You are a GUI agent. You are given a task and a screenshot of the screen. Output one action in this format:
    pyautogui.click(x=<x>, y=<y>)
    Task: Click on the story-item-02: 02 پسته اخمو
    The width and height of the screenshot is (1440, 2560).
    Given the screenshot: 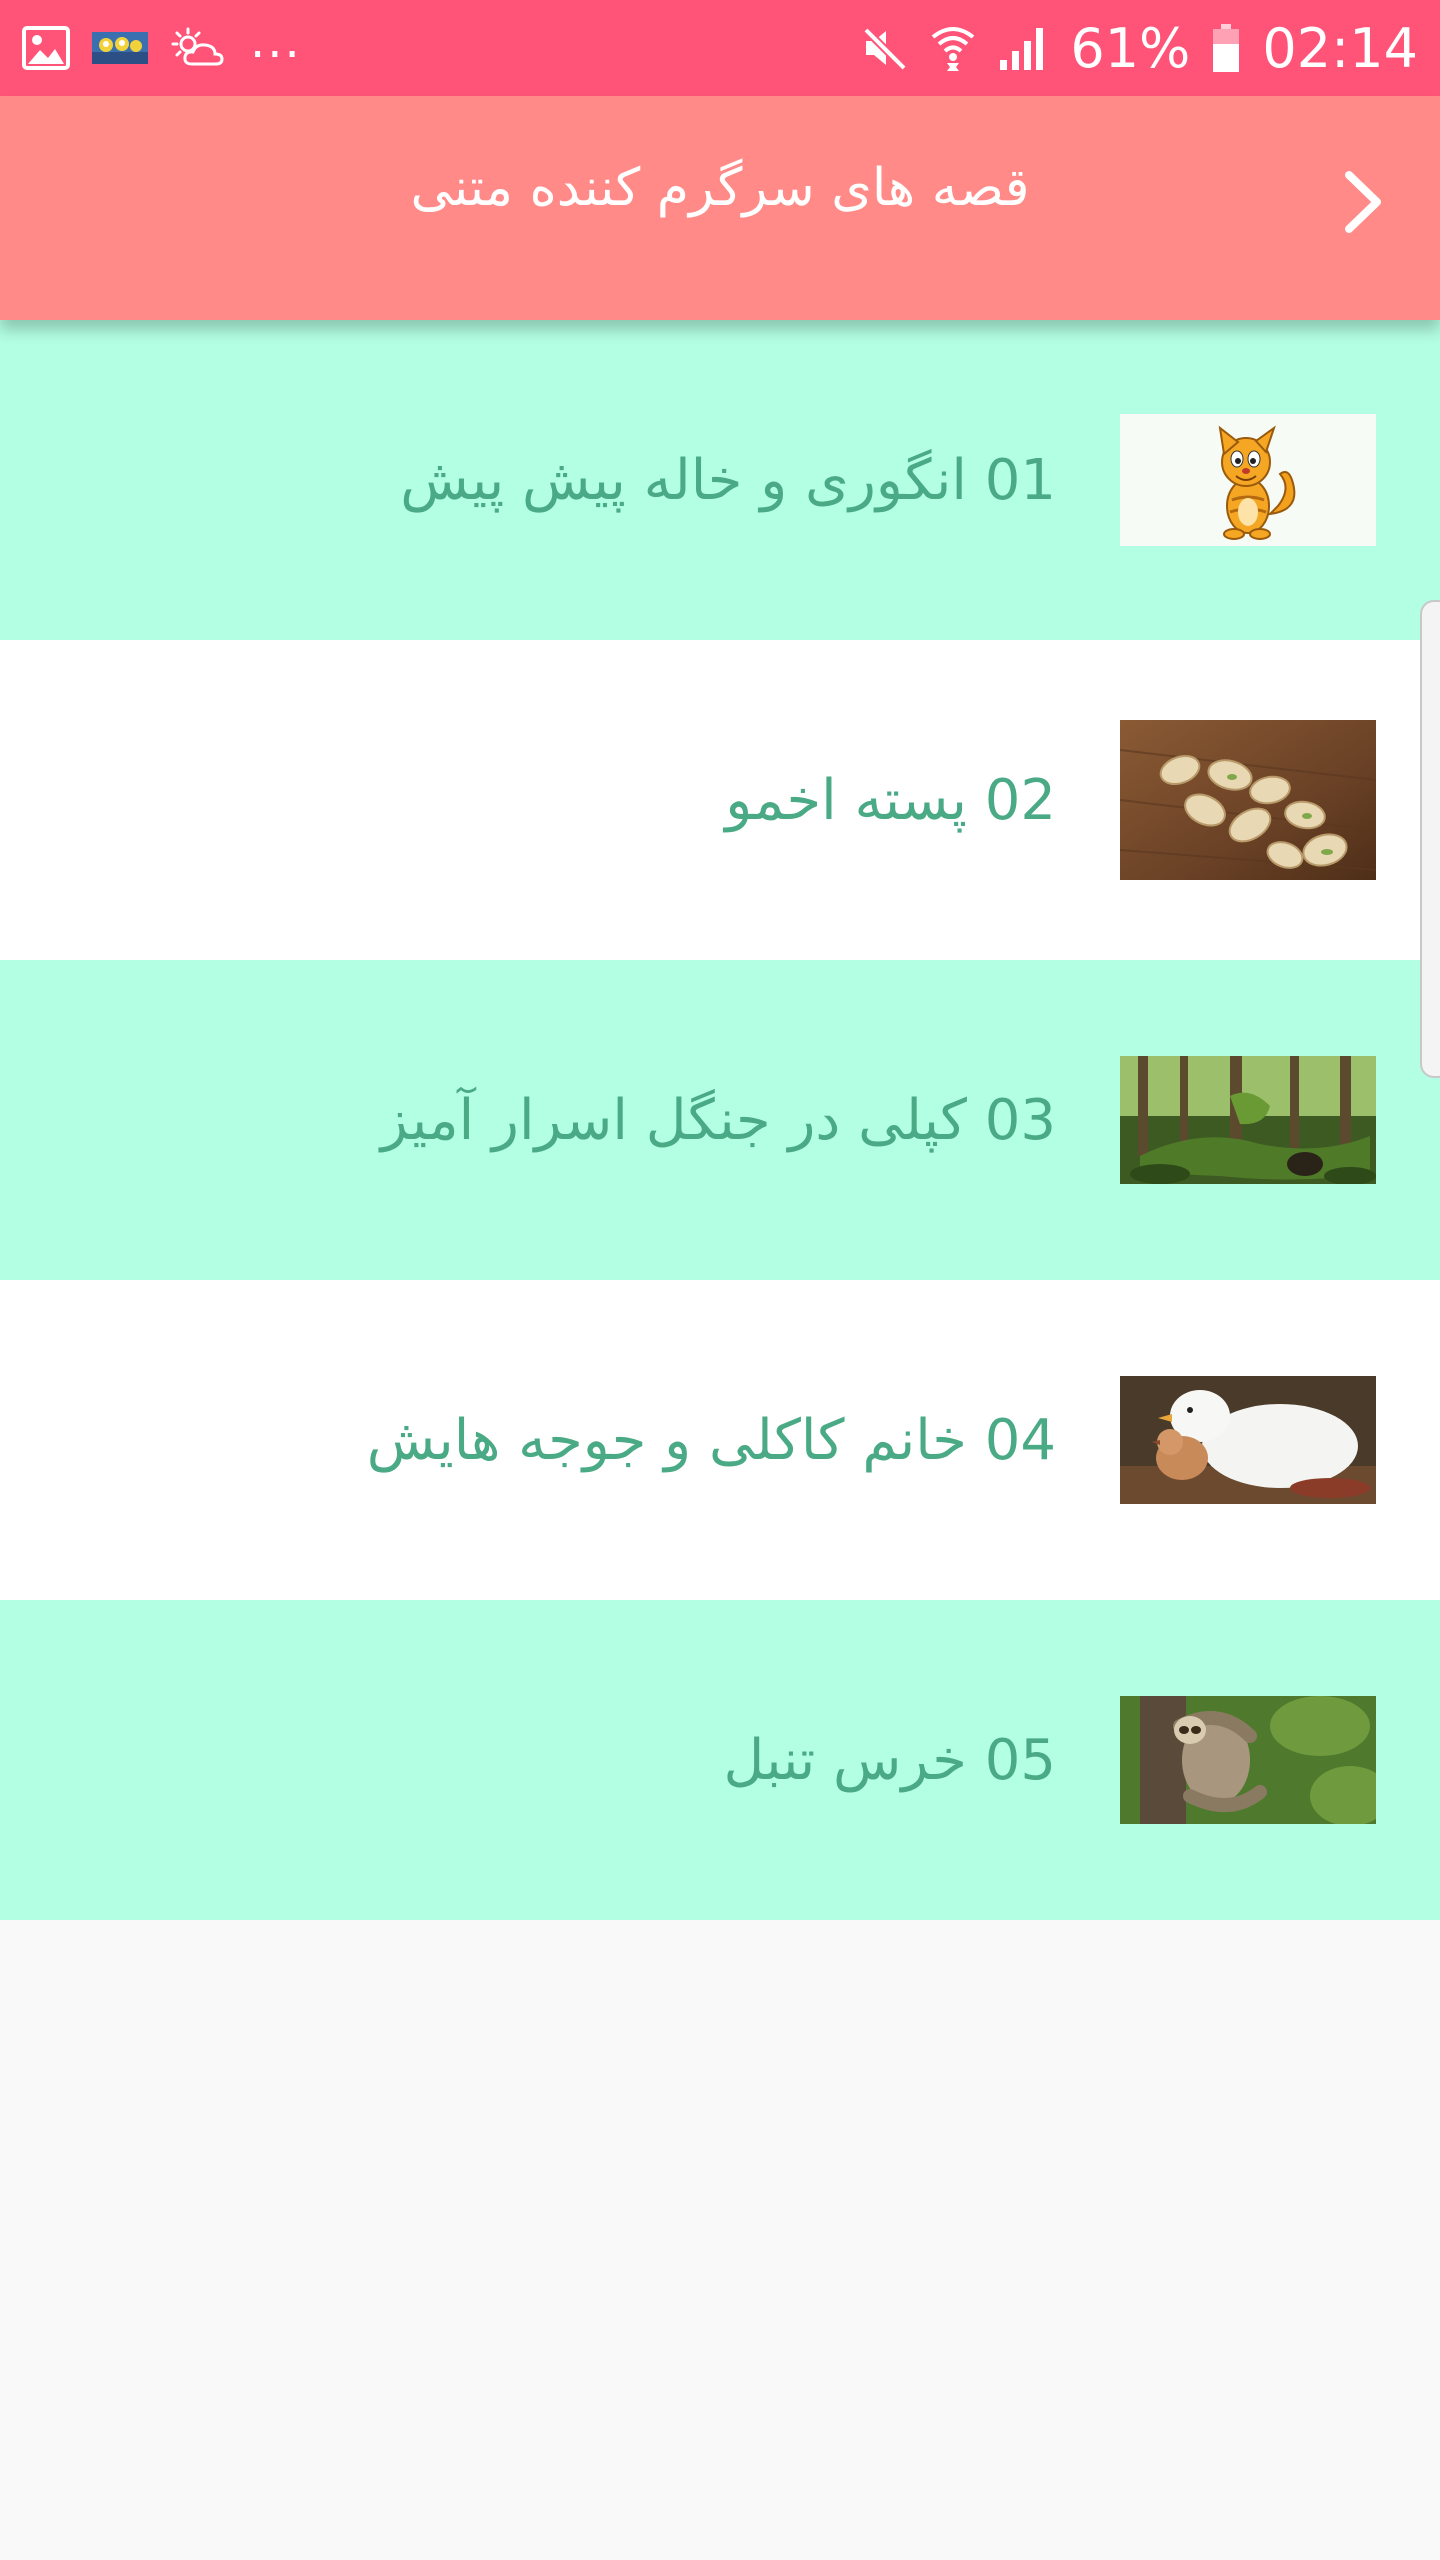 What is the action you would take?
    pyautogui.click(x=720, y=800)
    